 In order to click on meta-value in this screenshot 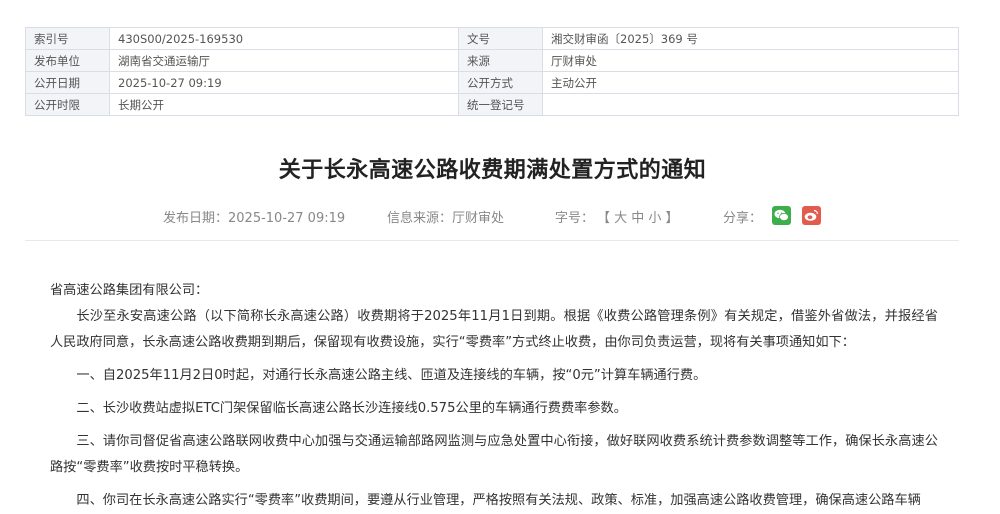, I will do `click(750, 104)`.